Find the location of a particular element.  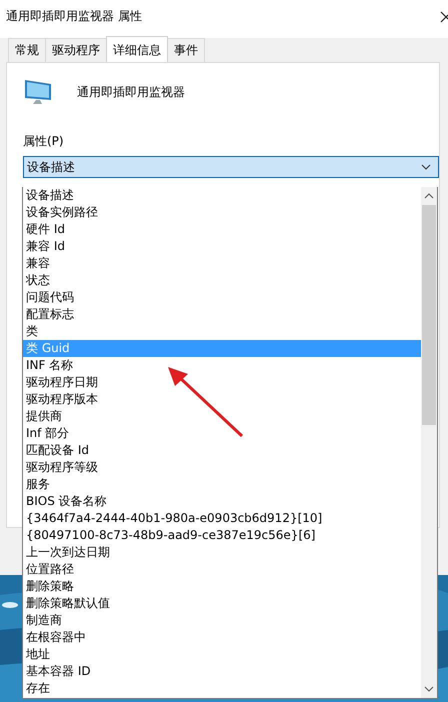

dropdown-option: 服务 is located at coordinates (222, 484).